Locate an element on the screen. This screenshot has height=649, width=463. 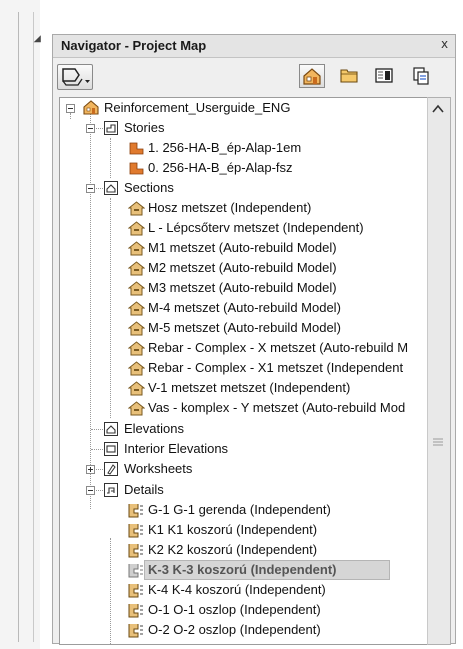
section-item: M2 metszet (Auto-rebuild Model) is located at coordinates (245, 268).